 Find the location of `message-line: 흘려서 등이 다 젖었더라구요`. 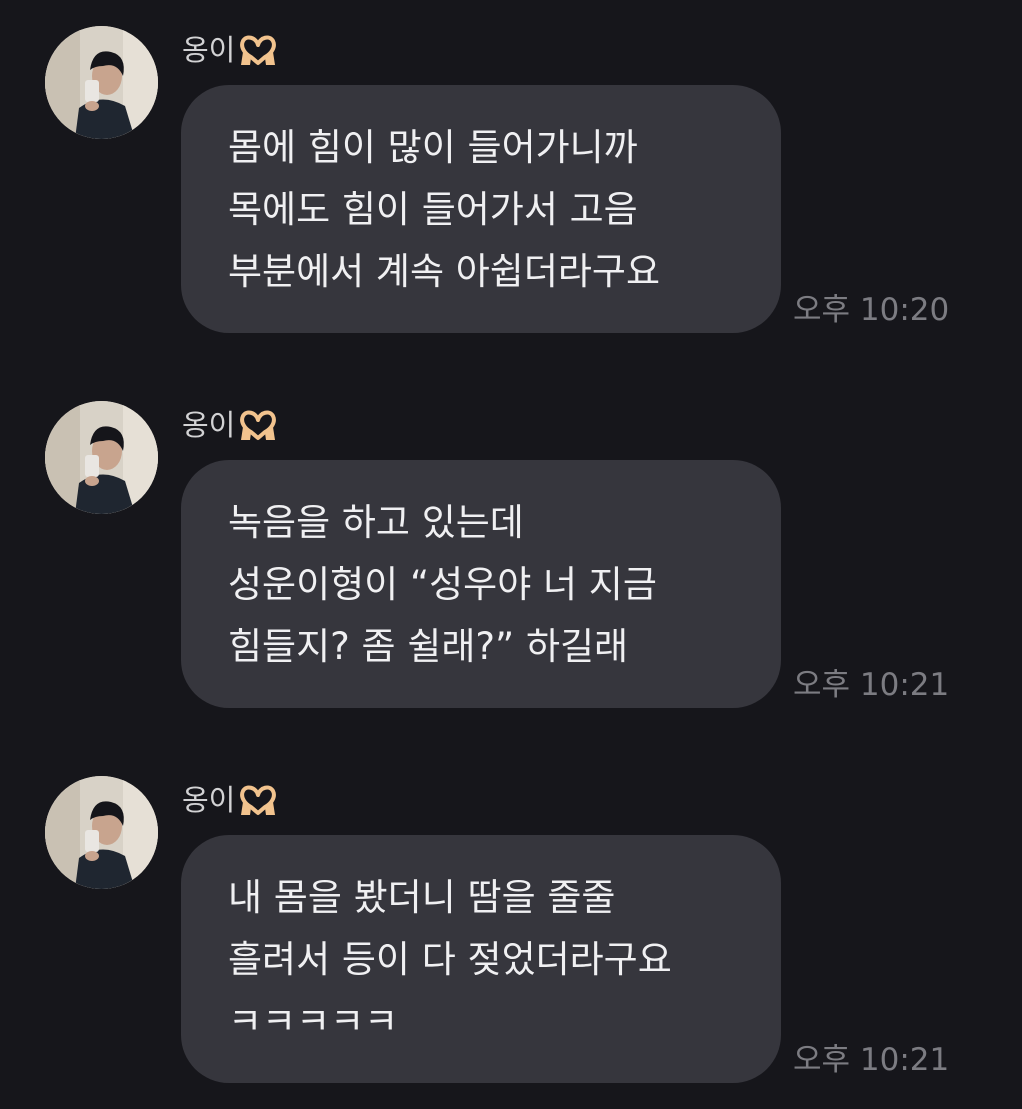

message-line: 흘려서 등이 다 젖었더라구요 is located at coordinates (450, 959).